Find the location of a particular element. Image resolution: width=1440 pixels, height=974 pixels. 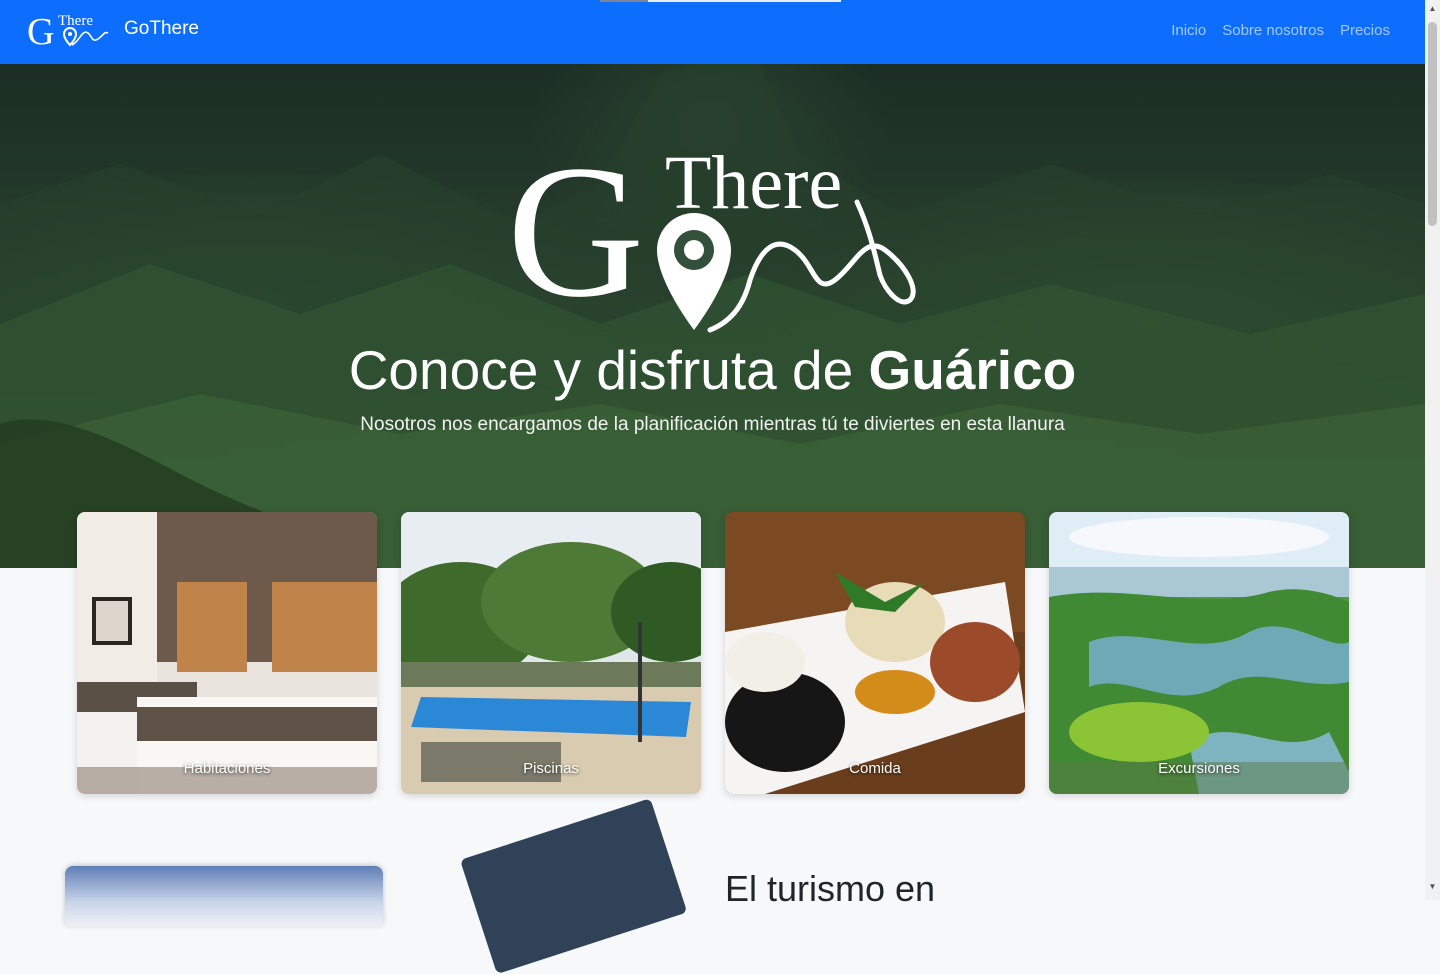

pool-image is located at coordinates (551, 653).